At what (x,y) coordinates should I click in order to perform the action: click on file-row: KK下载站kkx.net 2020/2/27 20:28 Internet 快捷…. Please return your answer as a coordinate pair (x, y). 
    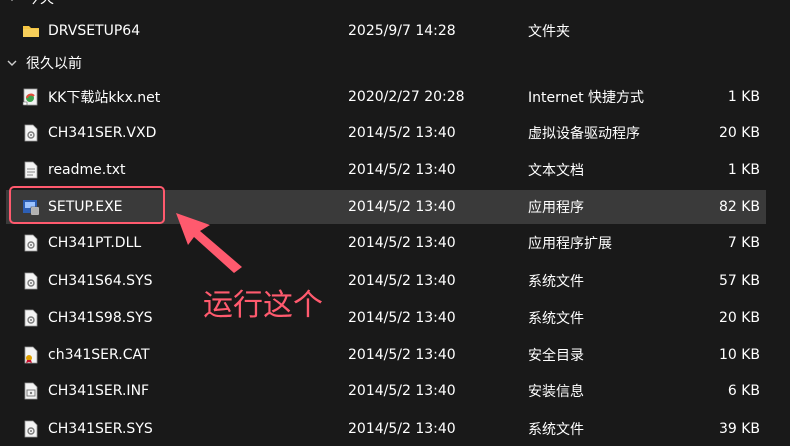
    Looking at the image, I should click on (386, 97).